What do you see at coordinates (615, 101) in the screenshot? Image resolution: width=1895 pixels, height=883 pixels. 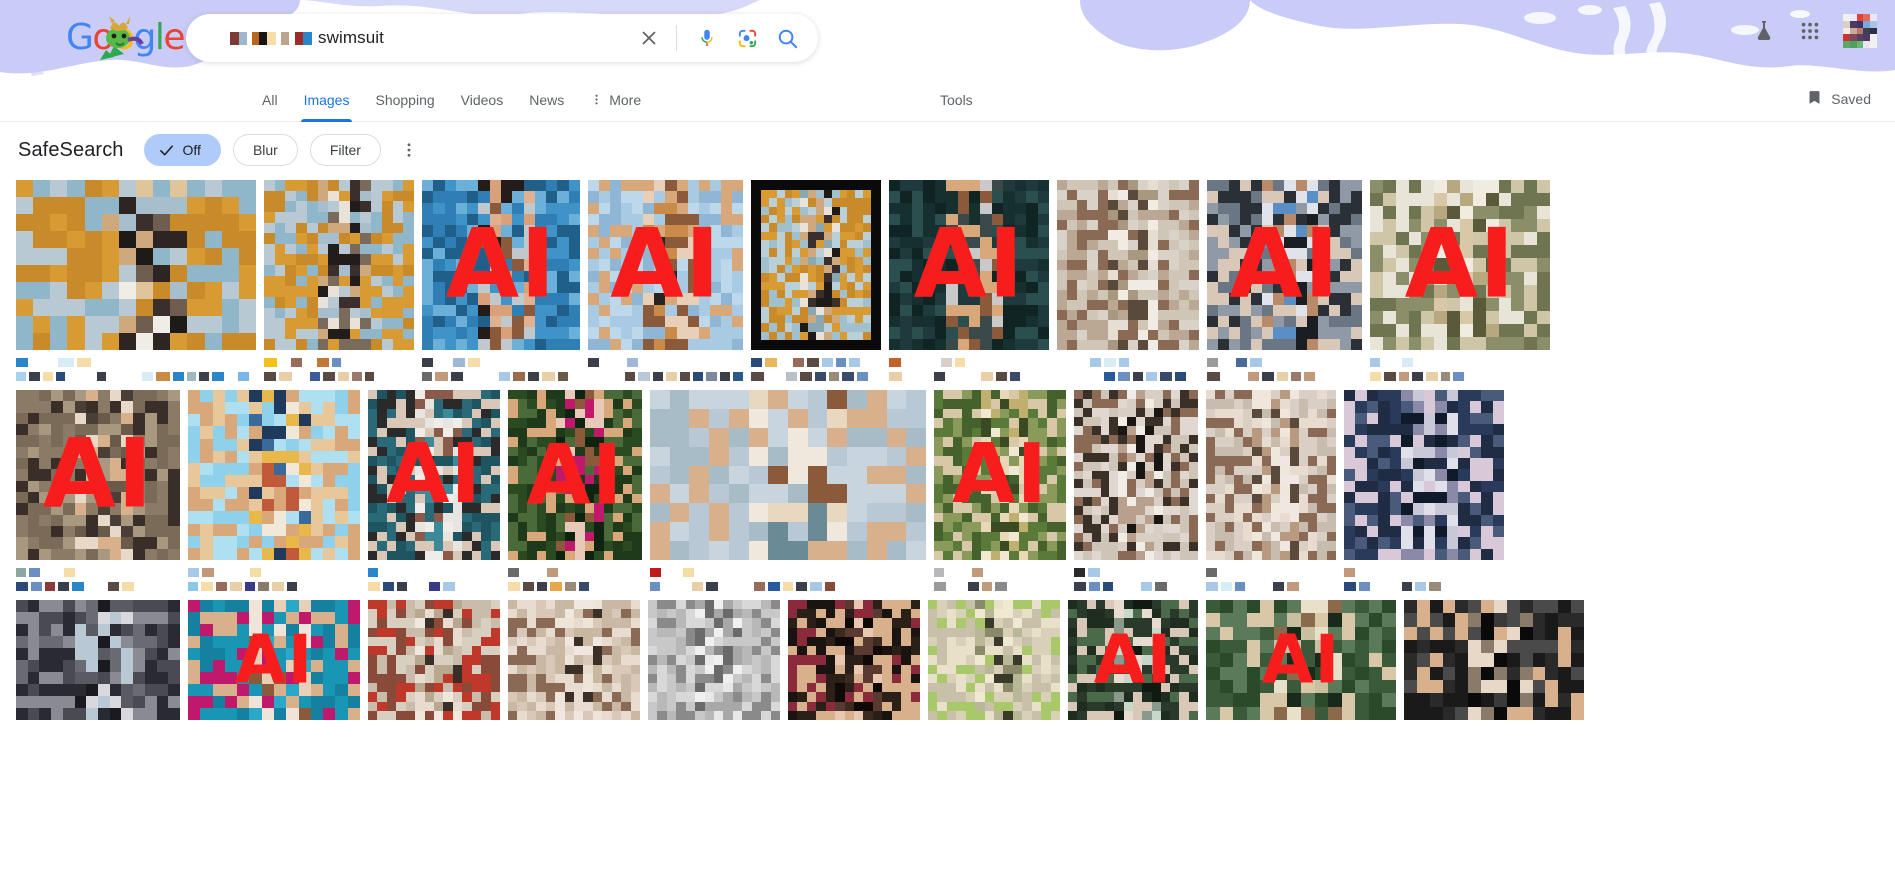 I see `tab-more: More` at bounding box center [615, 101].